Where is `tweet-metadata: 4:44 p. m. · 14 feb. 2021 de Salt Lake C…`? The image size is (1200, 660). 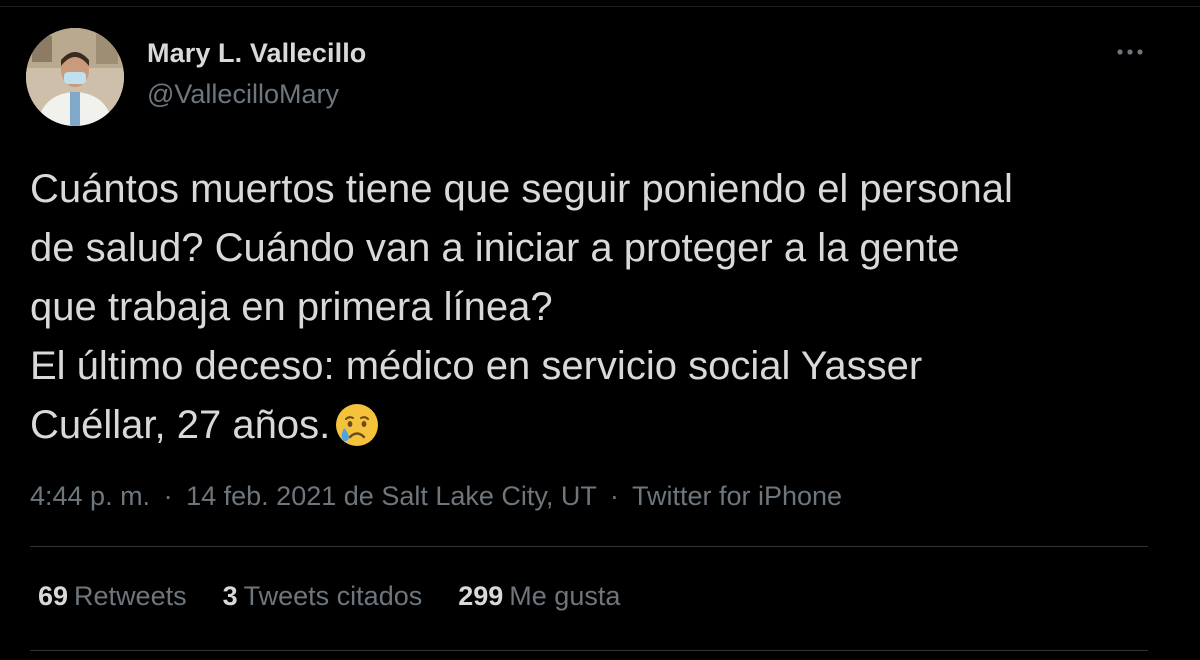
tweet-metadata: 4:44 p. m. · 14 feb. 2021 de Salt Lake C… is located at coordinates (436, 496).